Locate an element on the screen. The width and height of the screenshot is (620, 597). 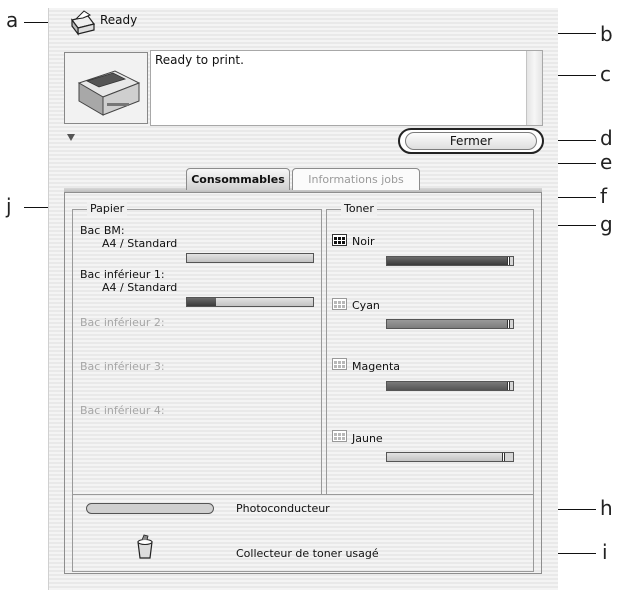
tray-lower1-label: Bac inférieur 1: is located at coordinates (122, 274).